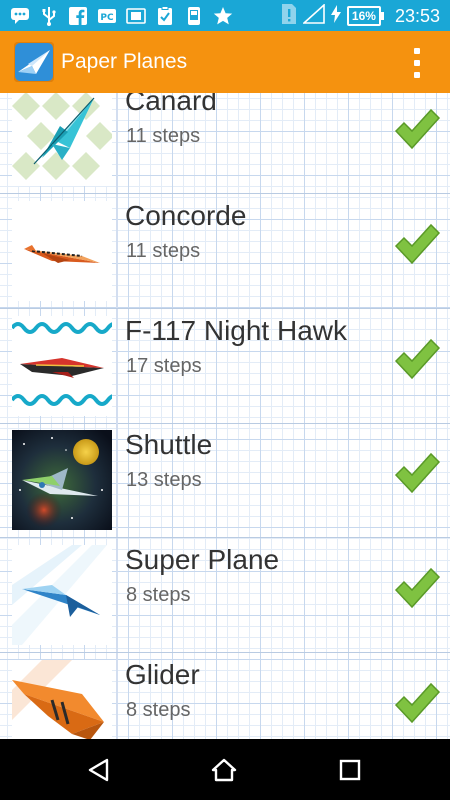 The image size is (450, 800). What do you see at coordinates (225, 696) in the screenshot?
I see `list-item-glider: Glider 8 steps` at bounding box center [225, 696].